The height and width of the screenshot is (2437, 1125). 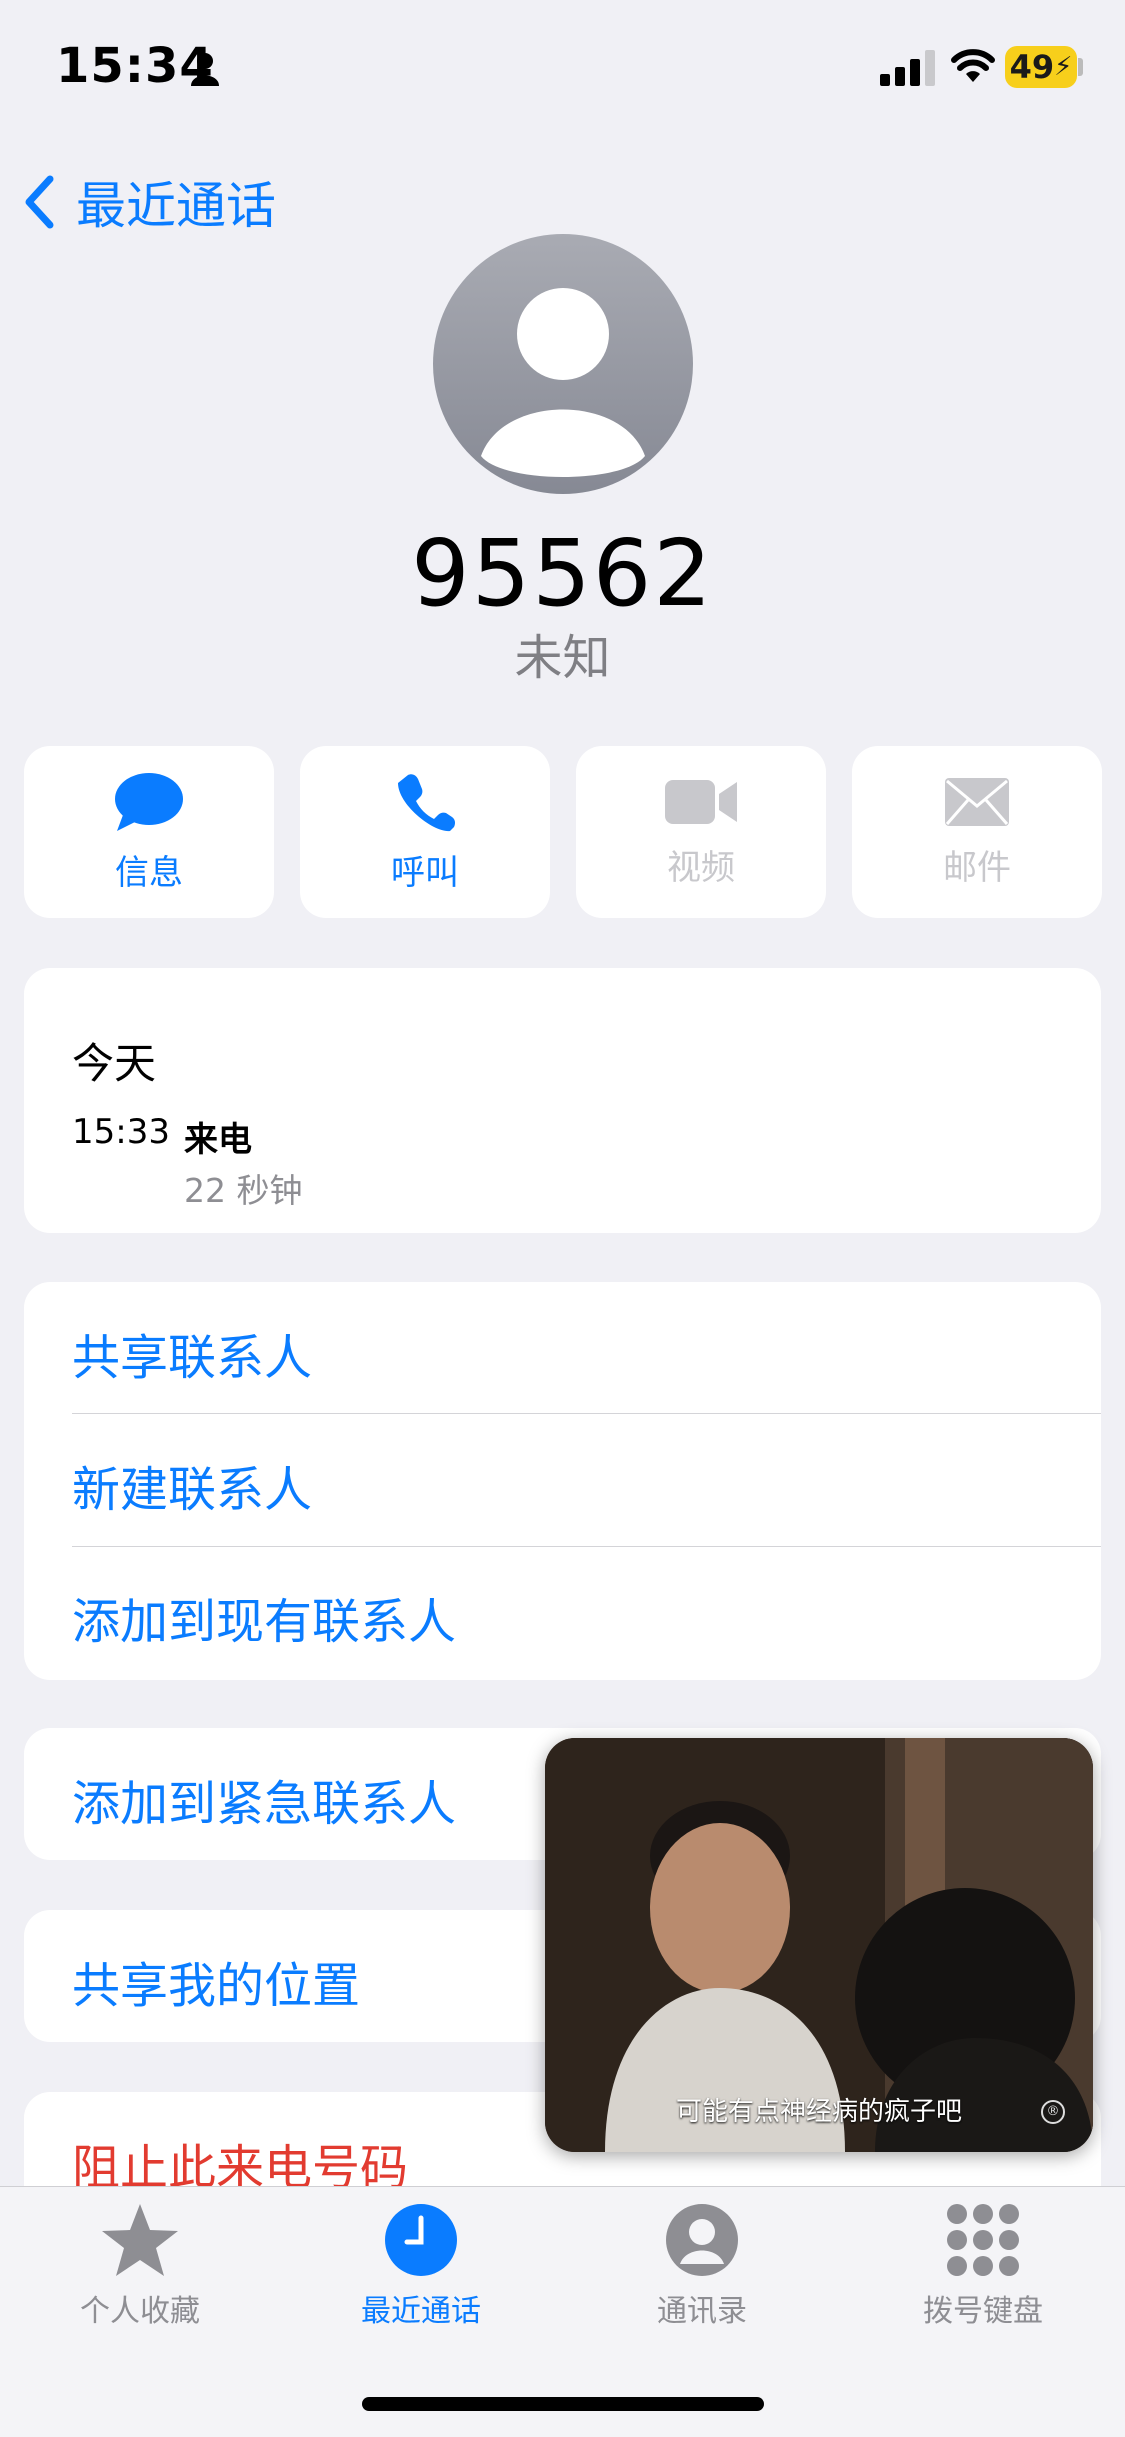 What do you see at coordinates (427, 802) in the screenshot?
I see `phone-icon` at bounding box center [427, 802].